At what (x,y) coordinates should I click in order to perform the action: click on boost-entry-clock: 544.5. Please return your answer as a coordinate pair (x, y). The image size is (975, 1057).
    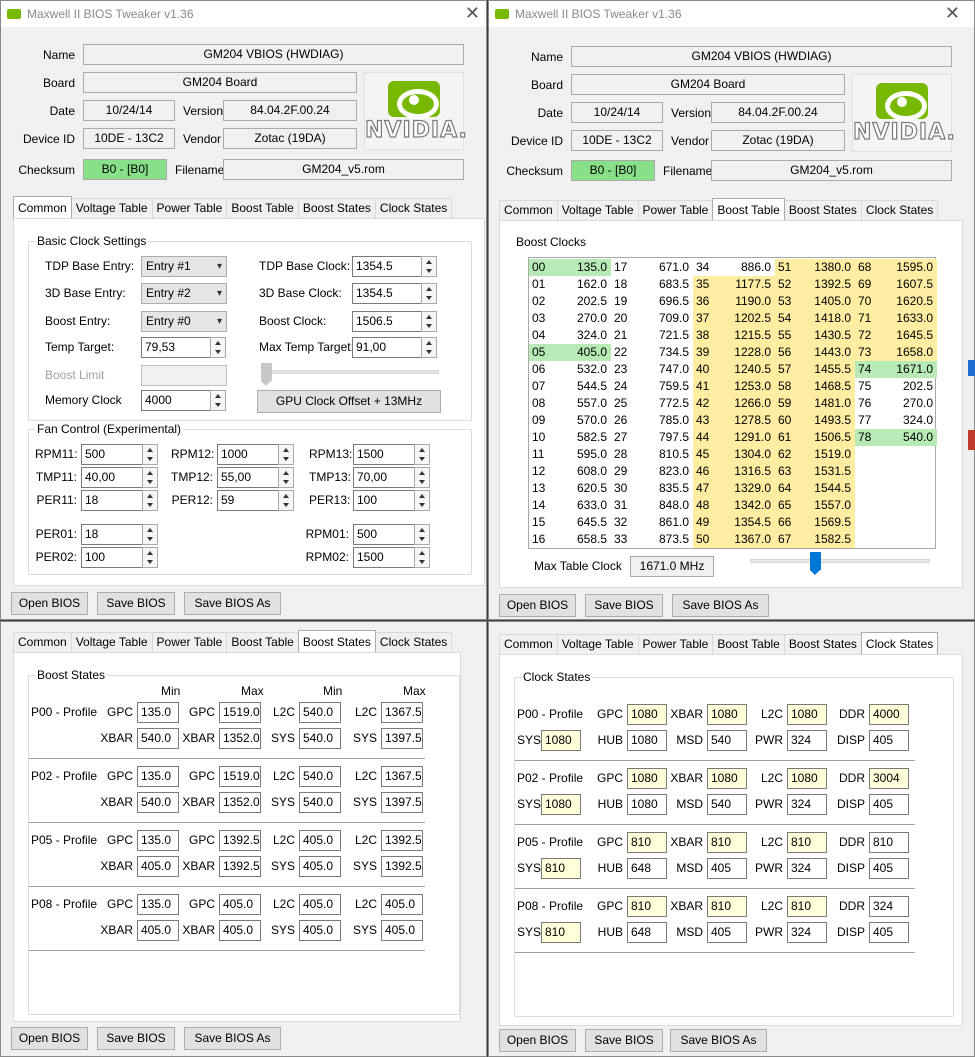
    Looking at the image, I should click on (587, 386).